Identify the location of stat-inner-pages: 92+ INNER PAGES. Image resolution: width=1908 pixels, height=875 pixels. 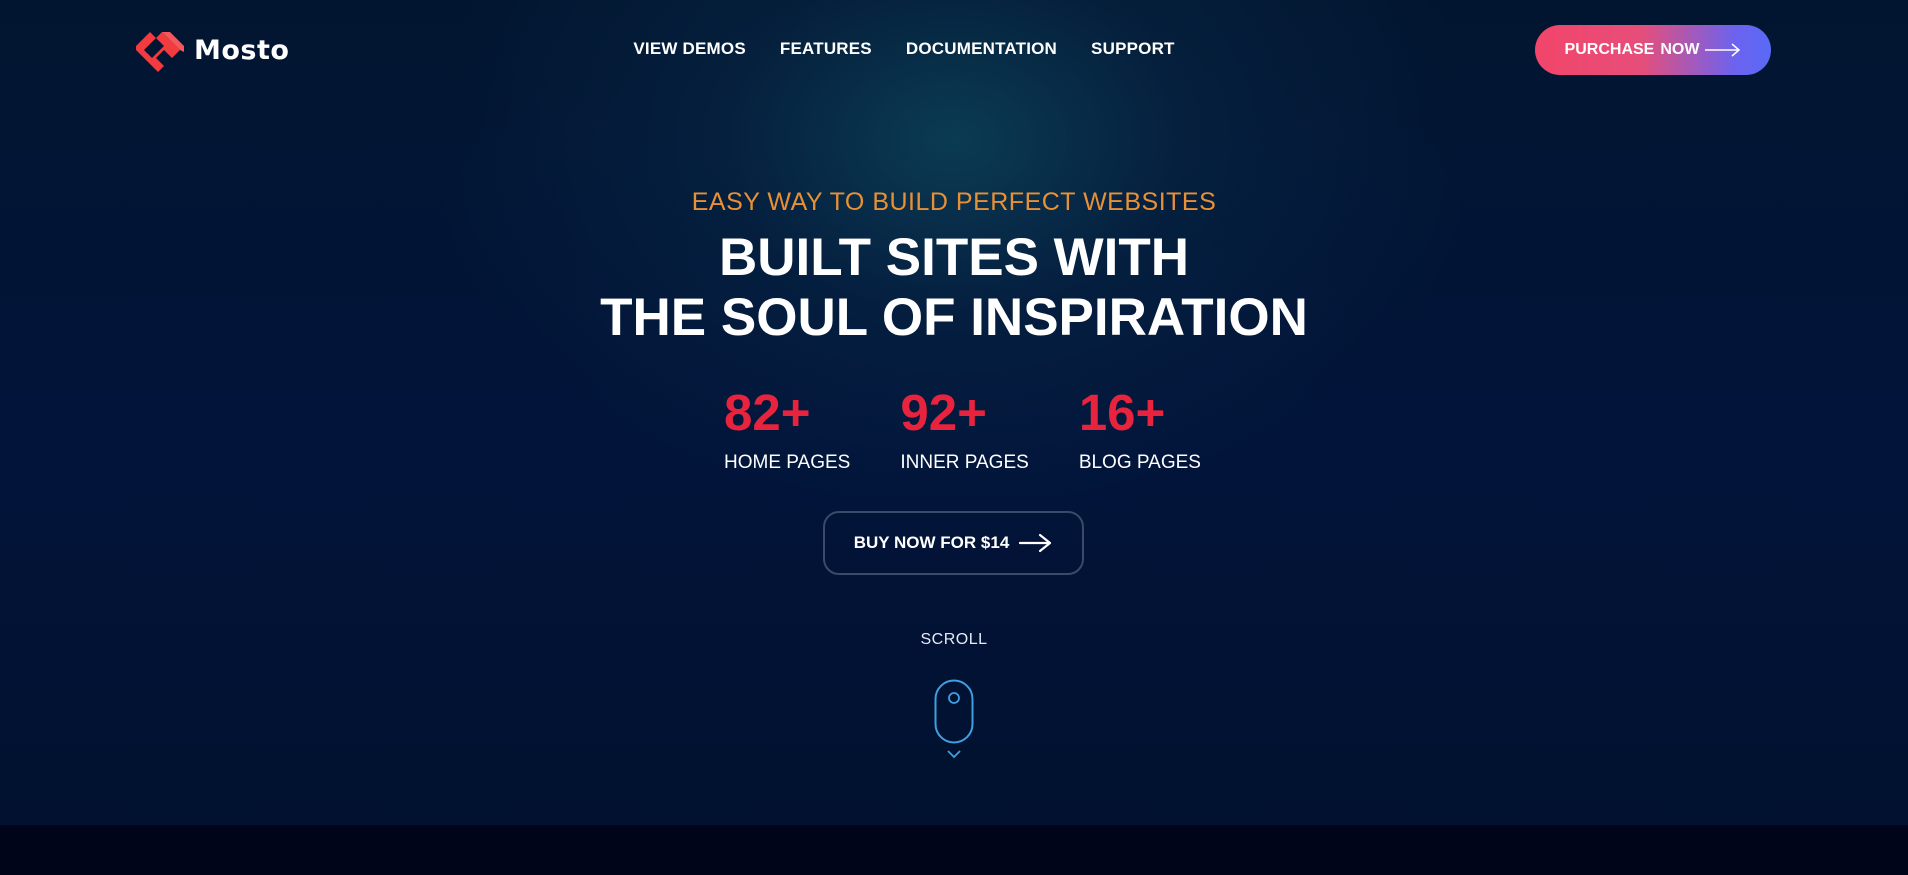
(964, 429).